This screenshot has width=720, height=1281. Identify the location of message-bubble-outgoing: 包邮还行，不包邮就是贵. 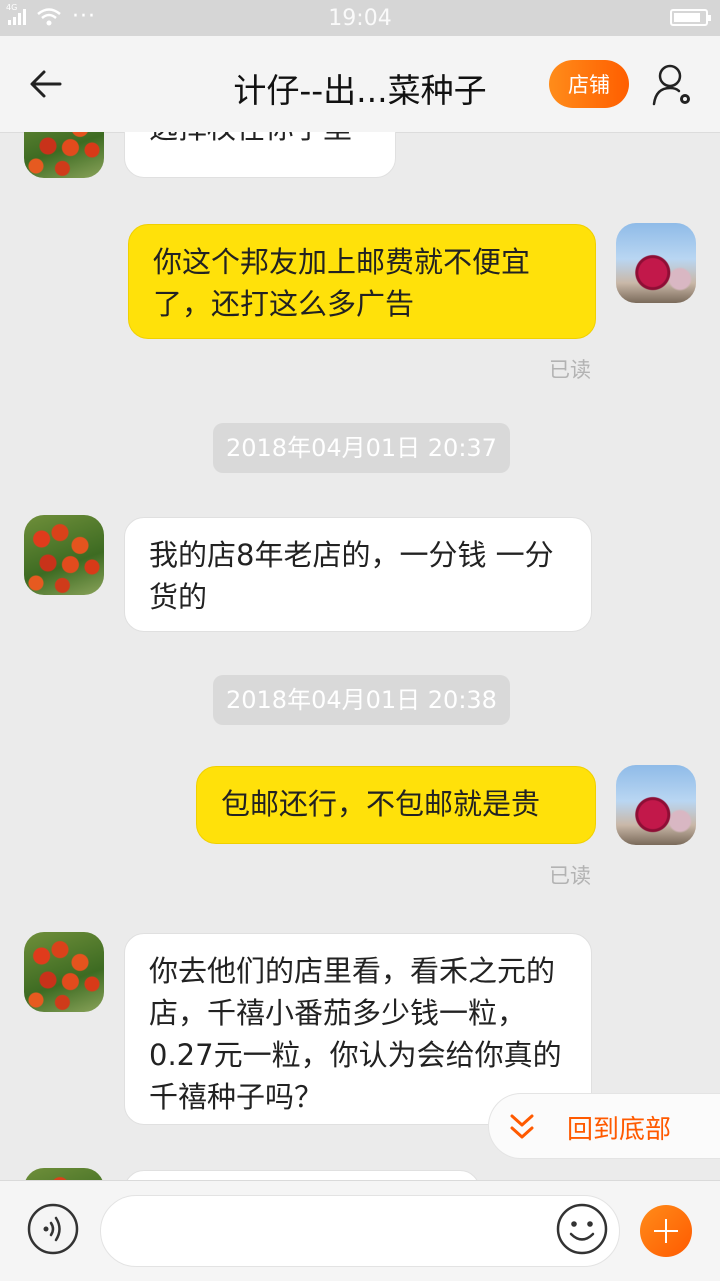
(396, 805).